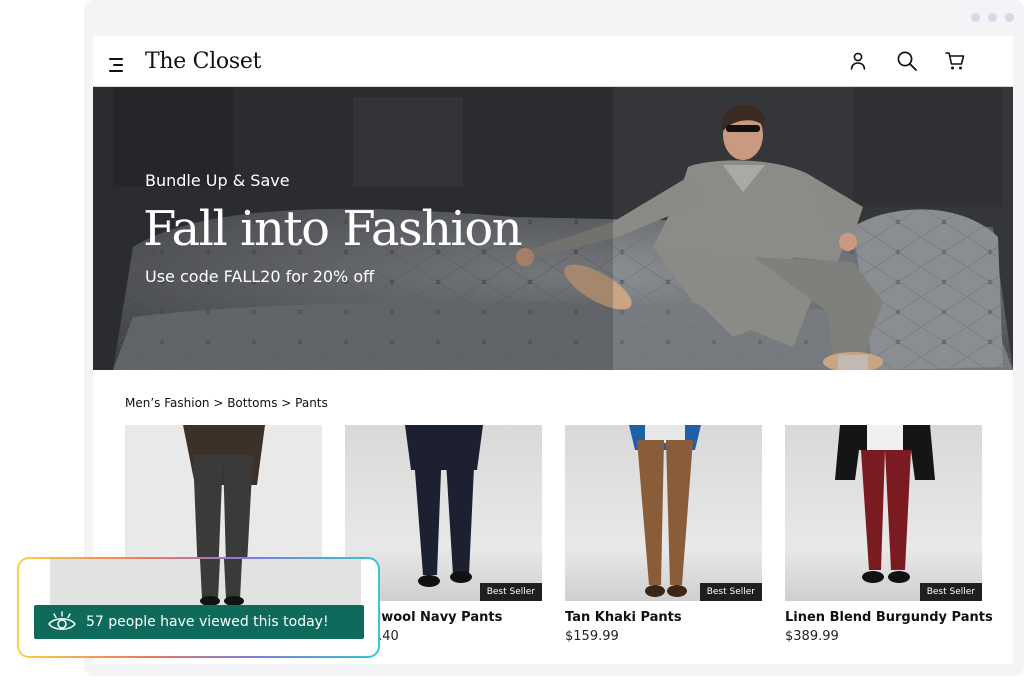 Image resolution: width=1024 pixels, height=691 pixels. What do you see at coordinates (117, 65) in the screenshot?
I see `menu-icon` at bounding box center [117, 65].